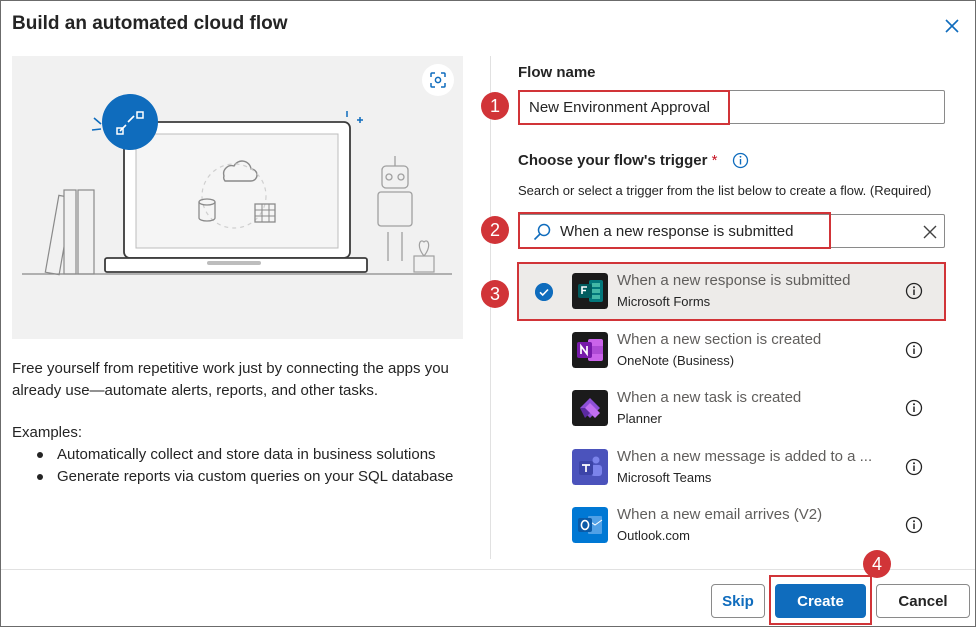 Image resolution: width=976 pixels, height=627 pixels. What do you see at coordinates (734, 280) in the screenshot?
I see `trigger-name: When a new response is submitted` at bounding box center [734, 280].